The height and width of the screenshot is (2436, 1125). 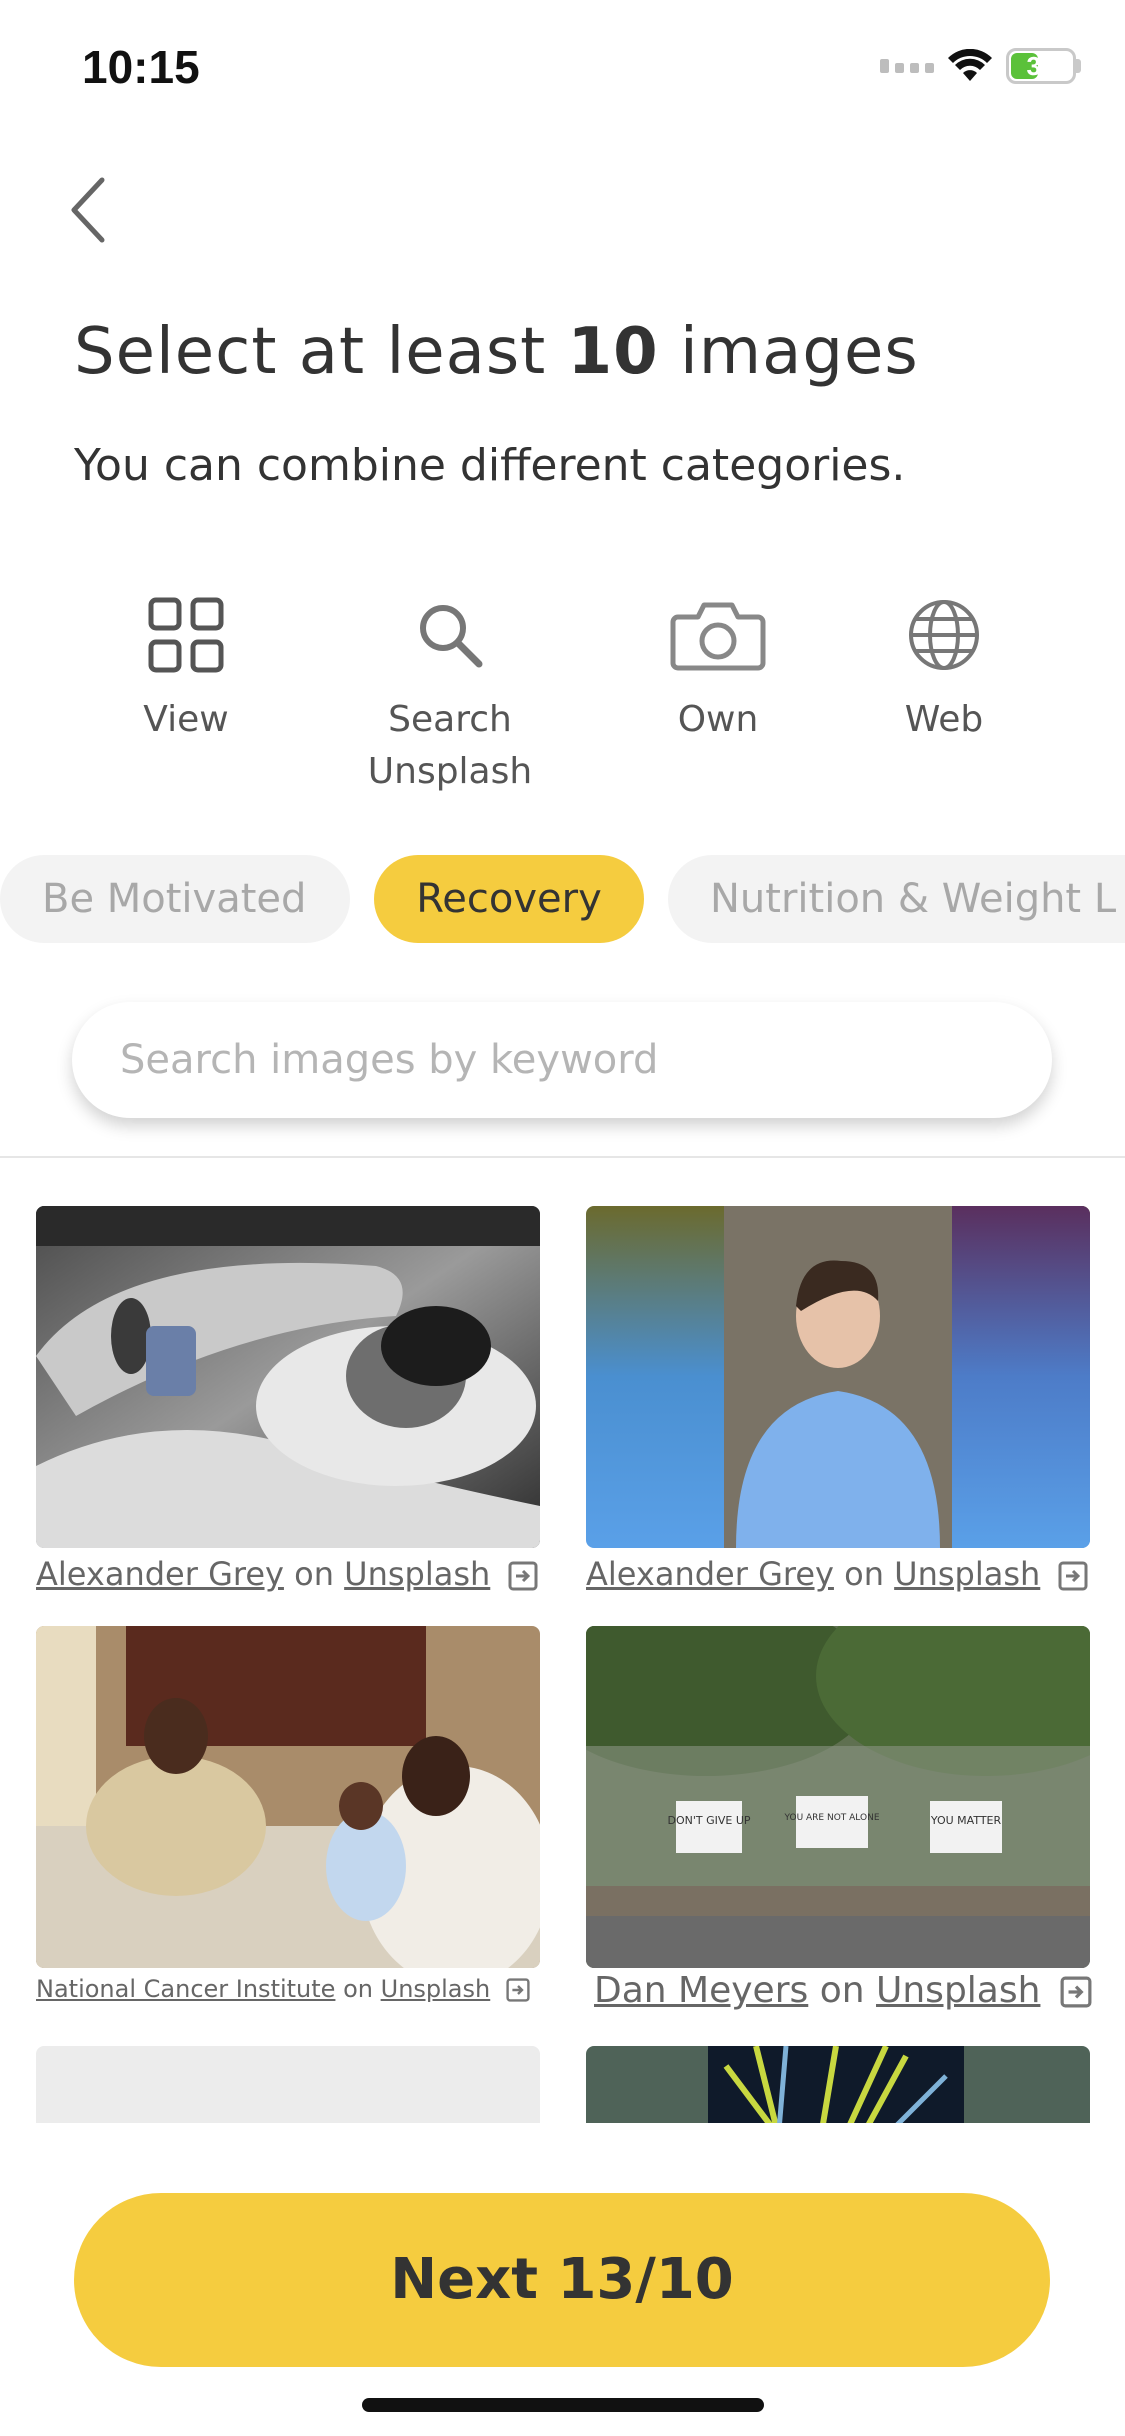 I want to click on source-view-button: View, so click(x=186, y=668).